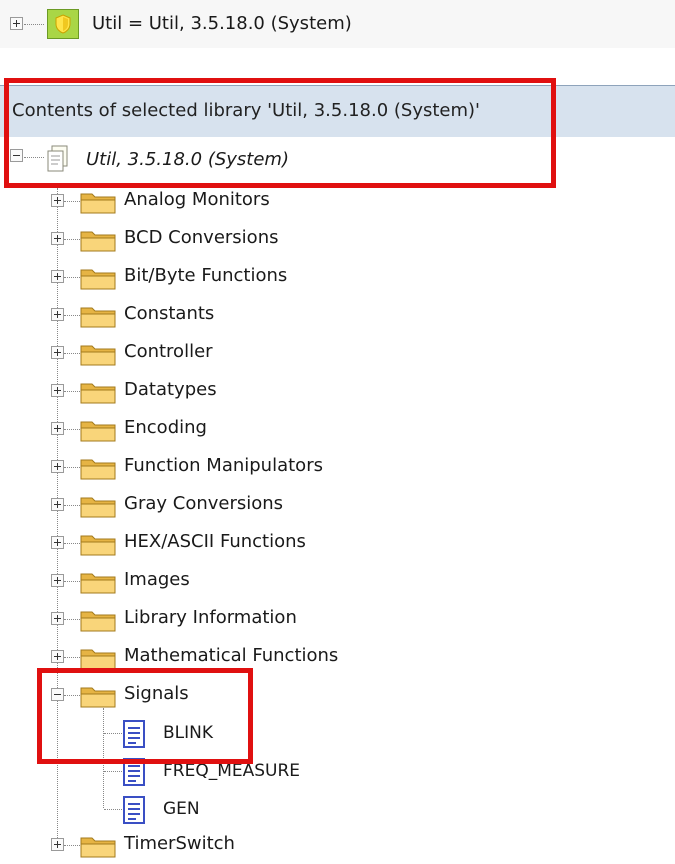 The height and width of the screenshot is (864, 675). Describe the element at coordinates (337, 619) in the screenshot. I see `folder-row-library-information: Library Information` at that location.